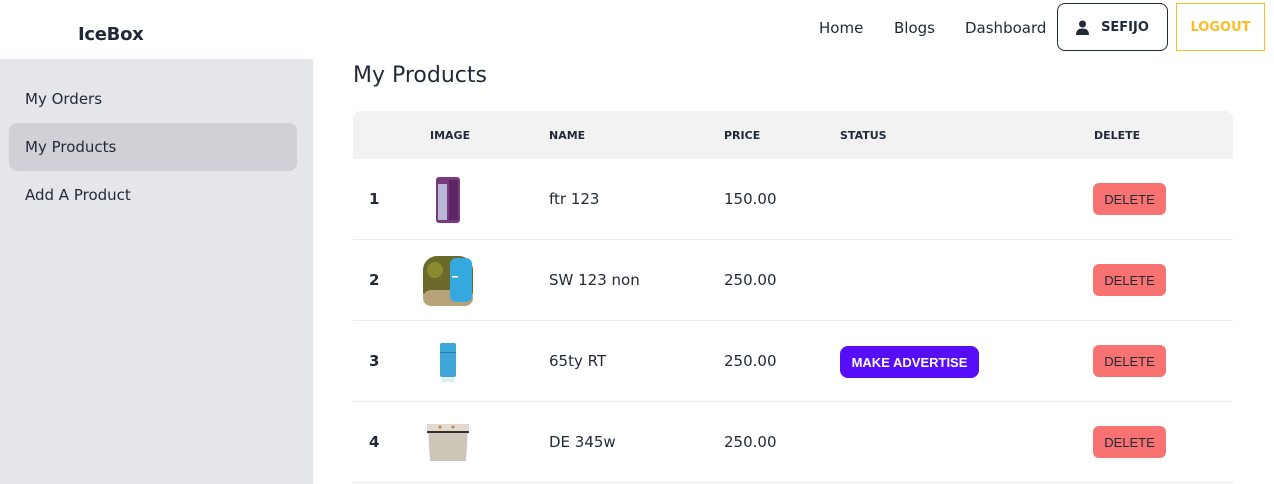 This screenshot has width=1274, height=484. What do you see at coordinates (374, 280) in the screenshot?
I see `row-number: 2` at bounding box center [374, 280].